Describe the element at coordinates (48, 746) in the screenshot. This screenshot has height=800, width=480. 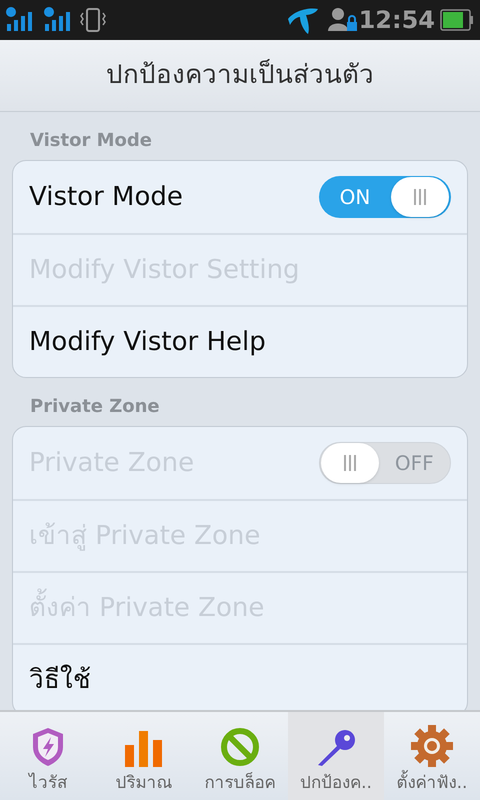
I see `shield-lightning-icon` at that location.